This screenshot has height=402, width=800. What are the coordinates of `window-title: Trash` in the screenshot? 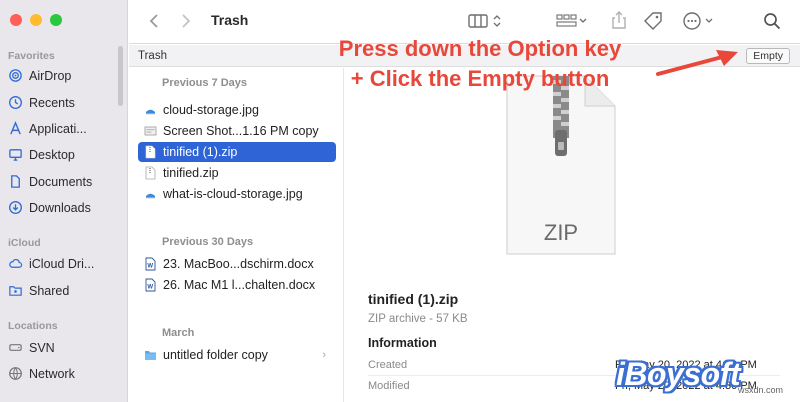 It's located at (230, 20).